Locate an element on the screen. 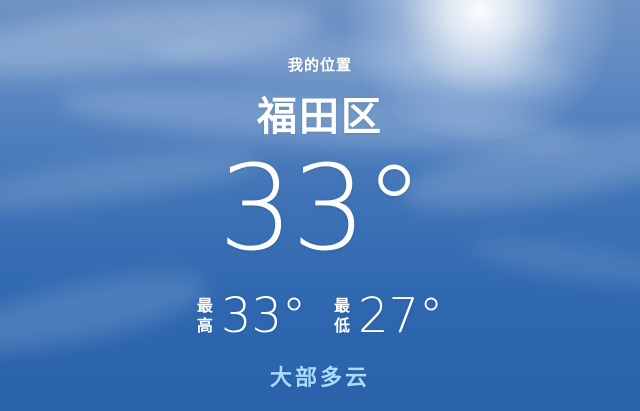 This screenshot has width=640, height=411. current-temperature: 33° is located at coordinates (320, 208).